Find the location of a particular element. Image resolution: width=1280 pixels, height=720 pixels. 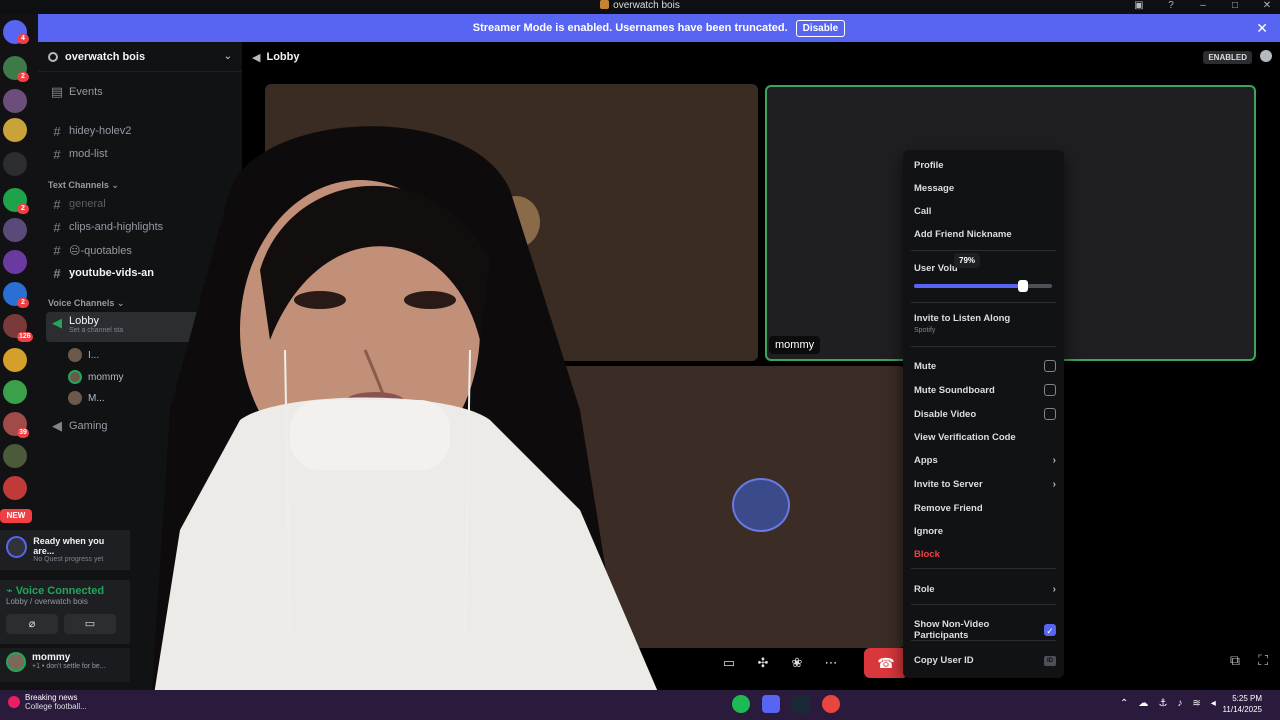

show-non-video-checkbox: ✓ is located at coordinates (1050, 630).